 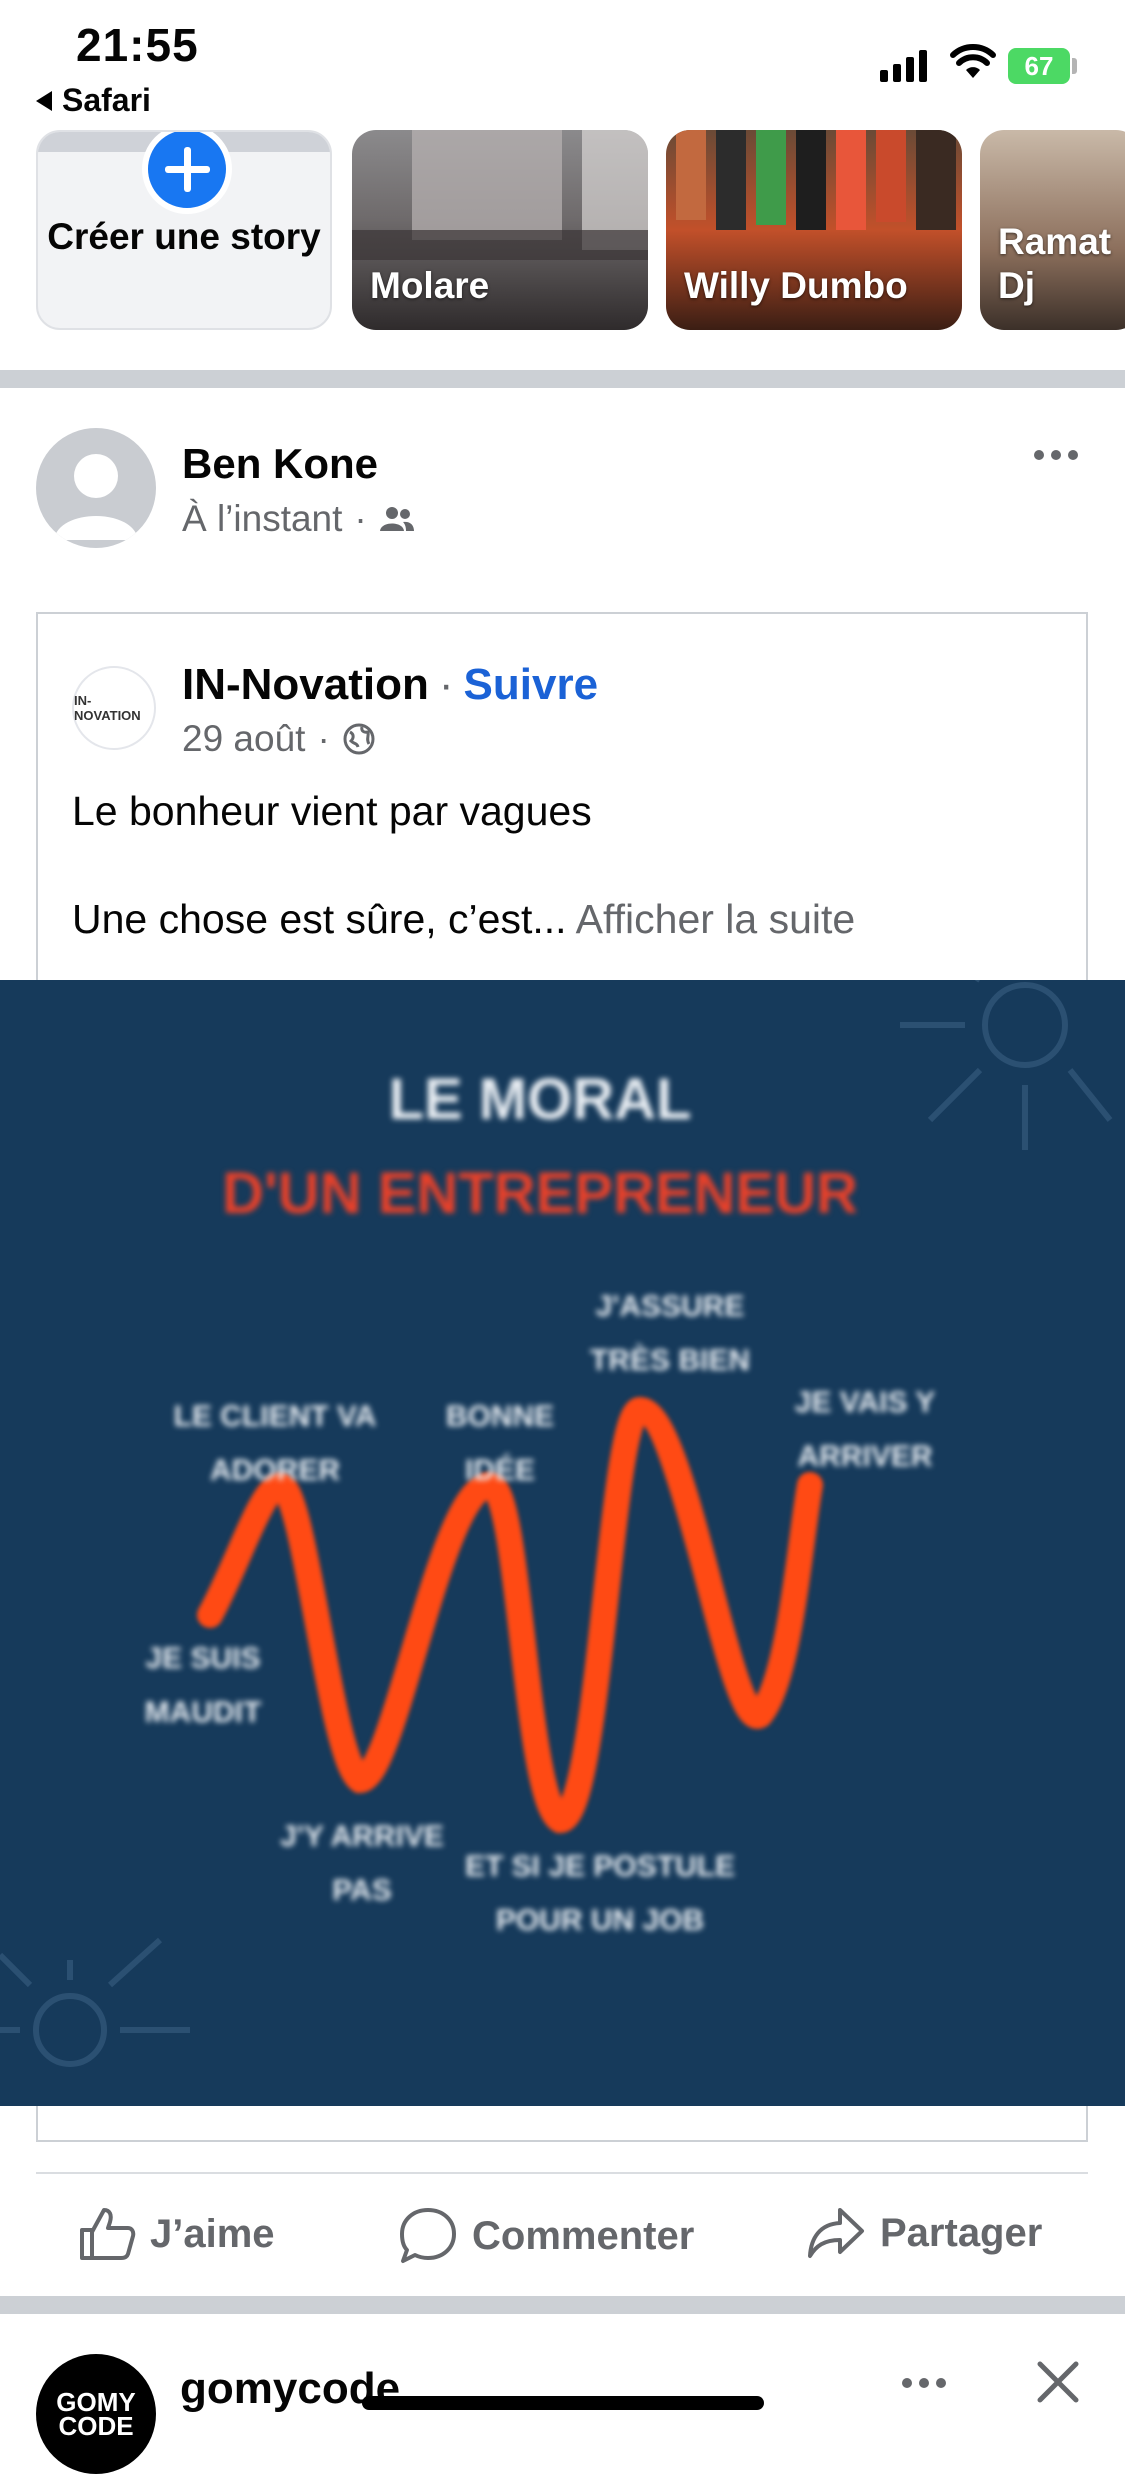 I want to click on author-avatar, so click(x=96, y=488).